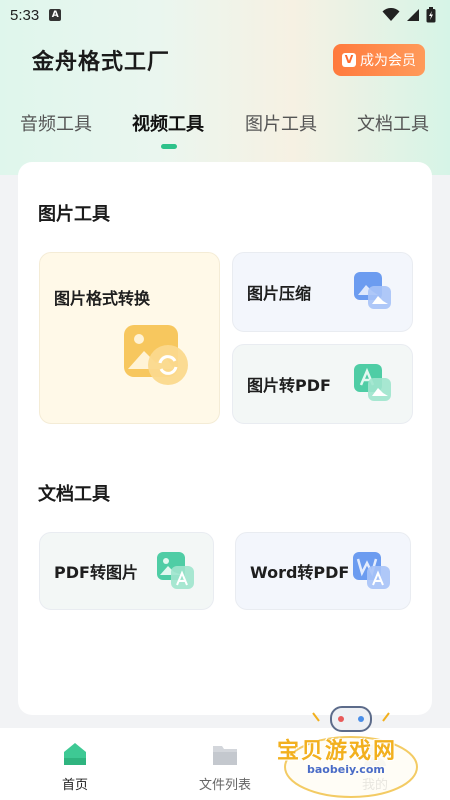  I want to click on word-to-pdf-card: Word转PDF, so click(323, 571).